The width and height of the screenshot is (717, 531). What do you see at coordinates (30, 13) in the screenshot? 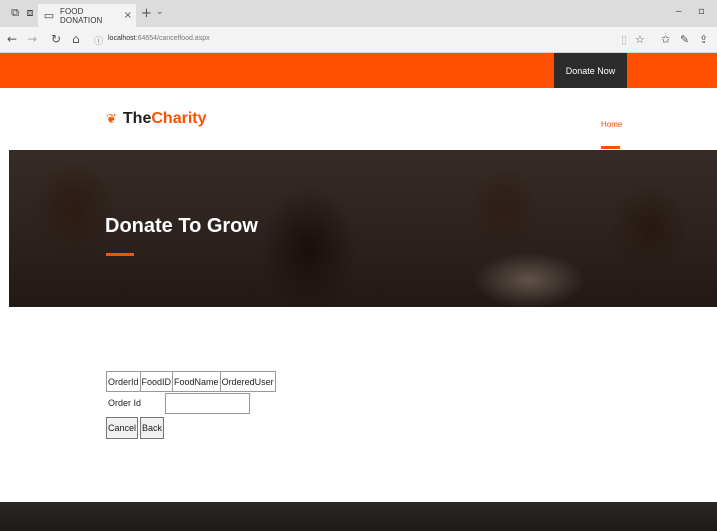
I see `back-tabs-icon: ⧈` at bounding box center [30, 13].